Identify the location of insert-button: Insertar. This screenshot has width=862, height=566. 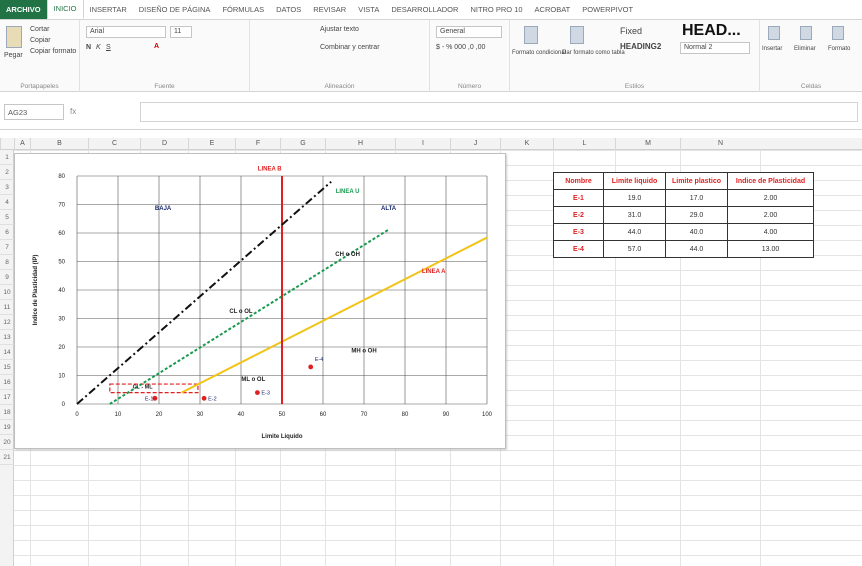
(772, 49).